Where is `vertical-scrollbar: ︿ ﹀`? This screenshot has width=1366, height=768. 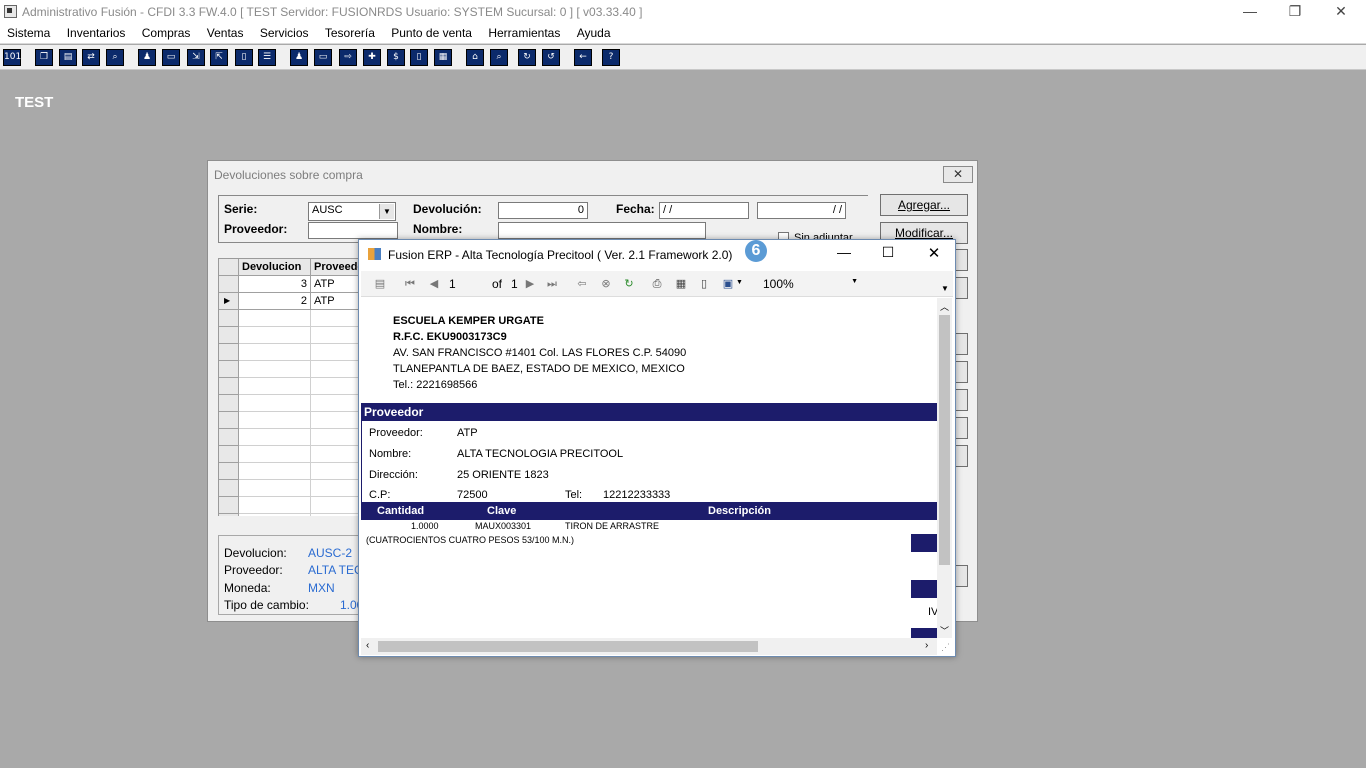
vertical-scrollbar: ︿ ﹀ is located at coordinates (944, 468).